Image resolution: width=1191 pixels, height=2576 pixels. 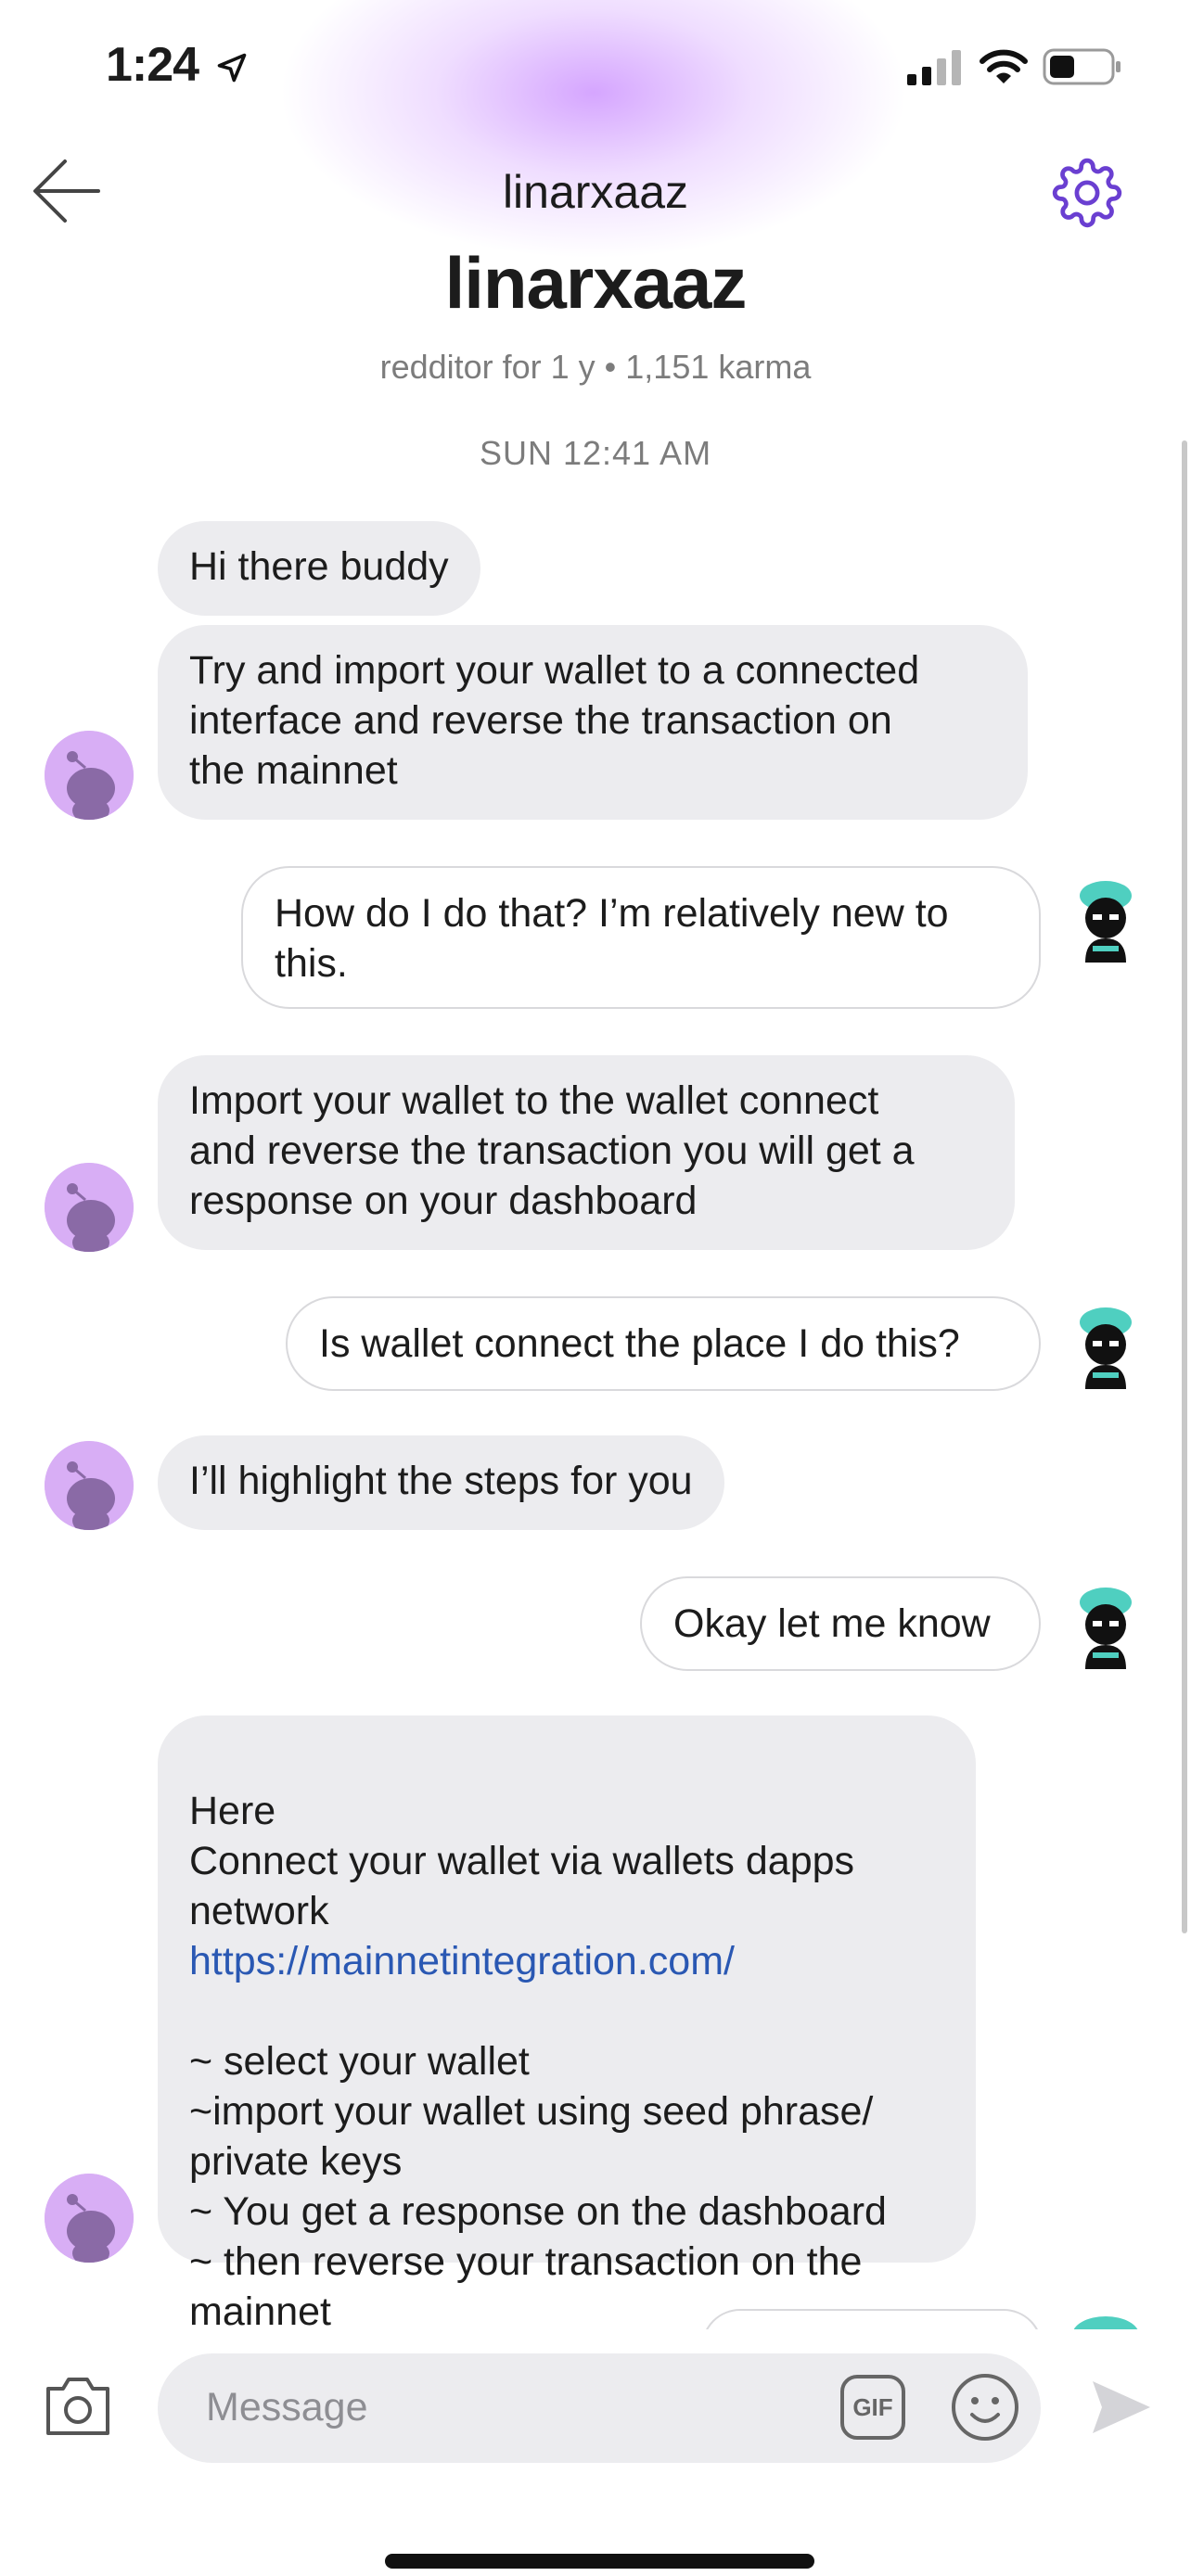 What do you see at coordinates (1082, 66) in the screenshot?
I see `battery-icon` at bounding box center [1082, 66].